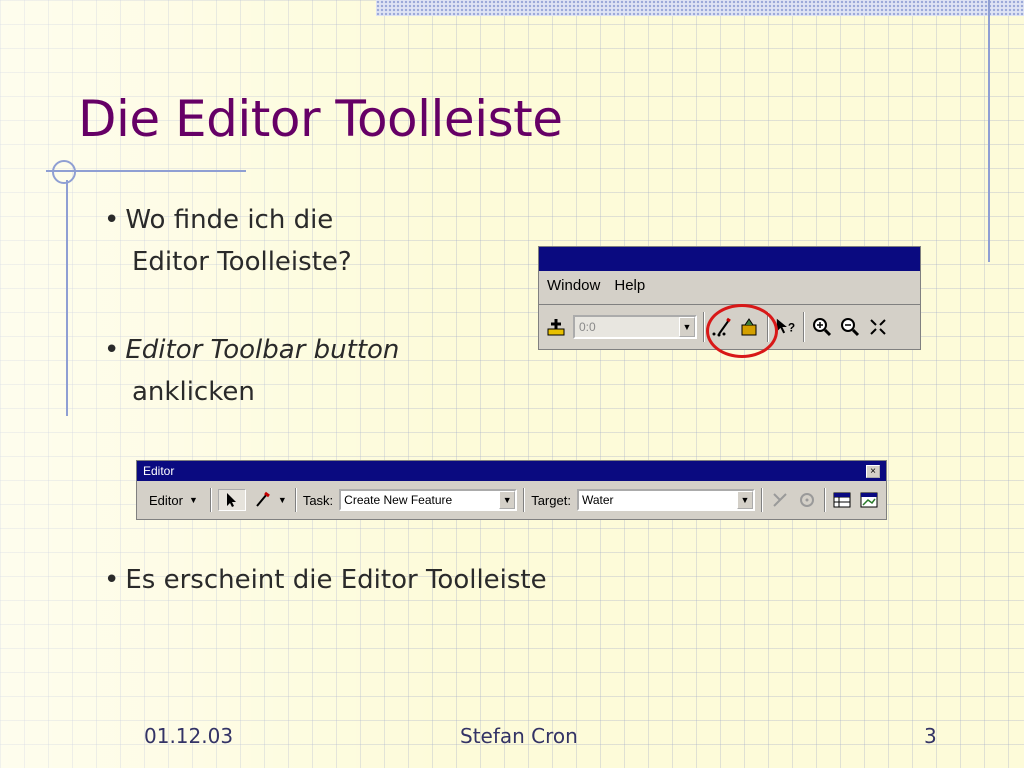 The image size is (1024, 768). Describe the element at coordinates (779, 500) in the screenshot. I see `split-tool-icon` at that location.